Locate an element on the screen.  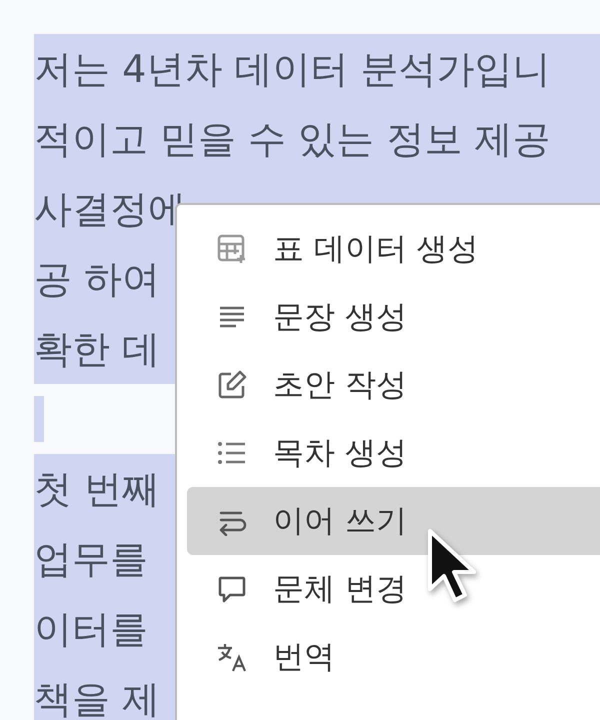
document-text: 적이고 믿을 수 있는 정보 제공 is located at coordinates (292, 139).